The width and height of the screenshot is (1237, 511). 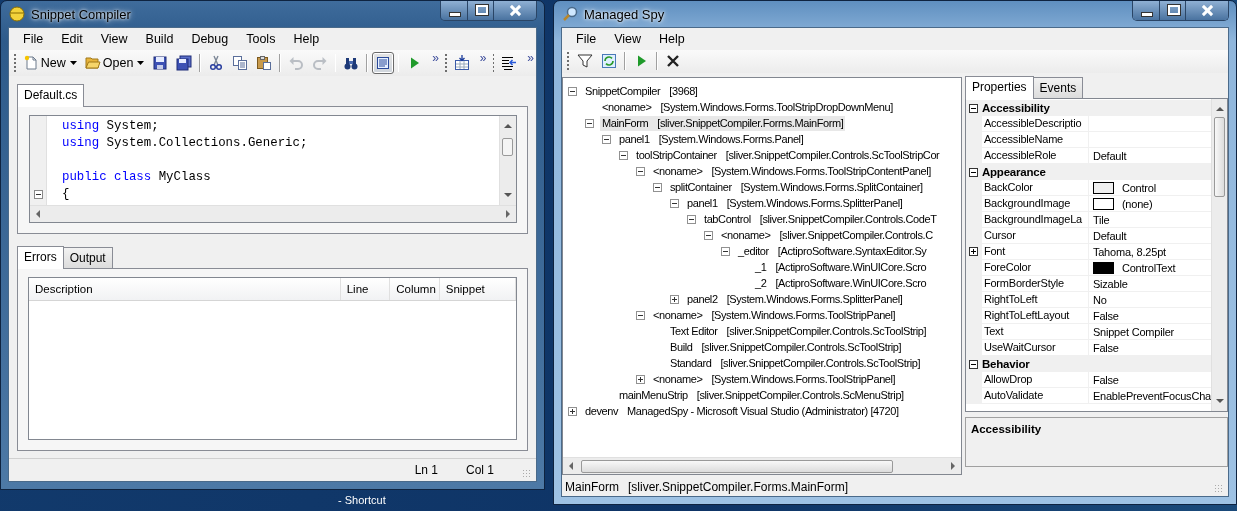 What do you see at coordinates (827, 235) in the screenshot?
I see `tree-item: <noname> [sliver.SnippetCompiler.Controls.C` at bounding box center [827, 235].